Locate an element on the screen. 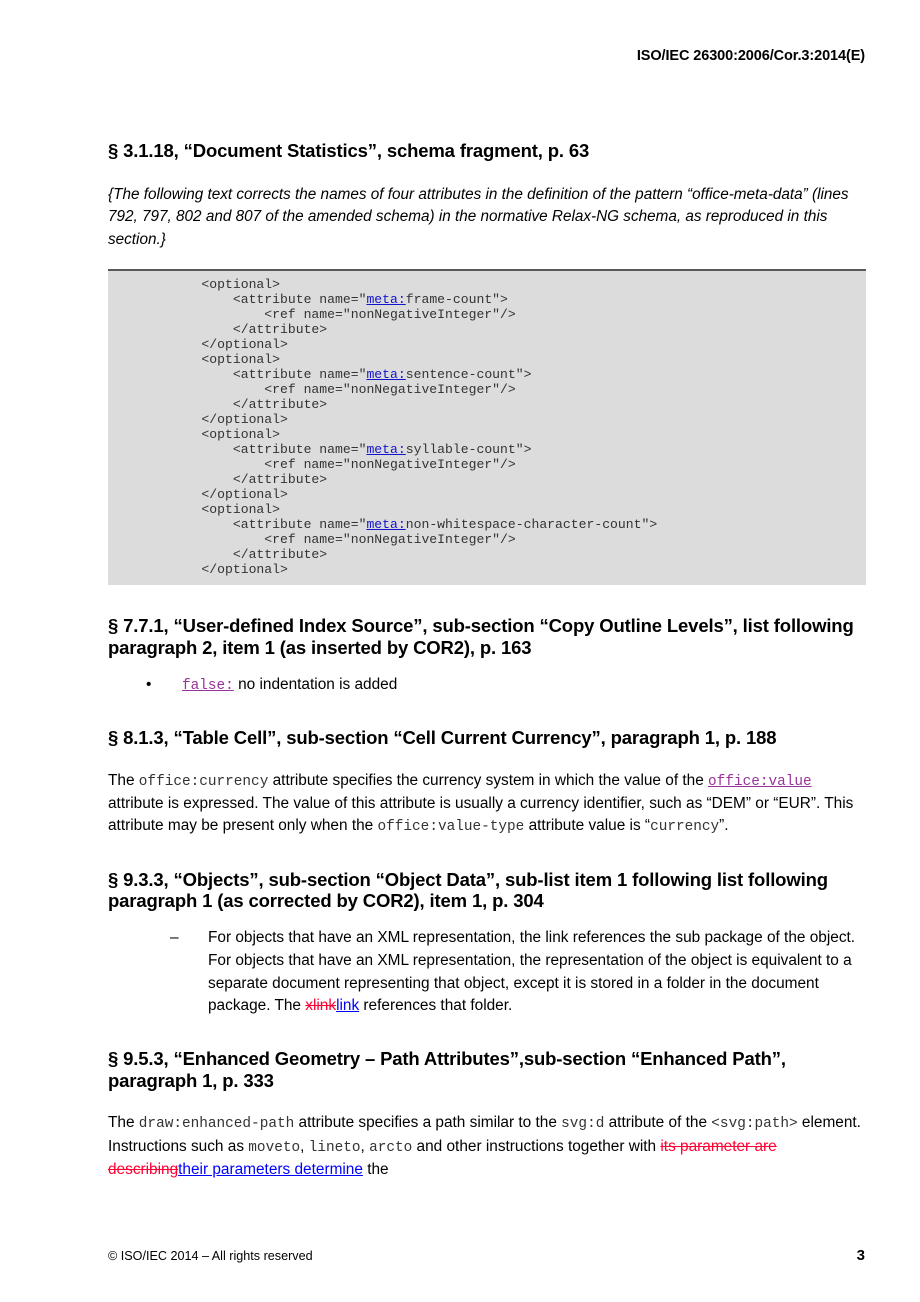 The width and height of the screenshot is (920, 1302). list-item: • false: no indentation is added is located at coordinates (506, 685).